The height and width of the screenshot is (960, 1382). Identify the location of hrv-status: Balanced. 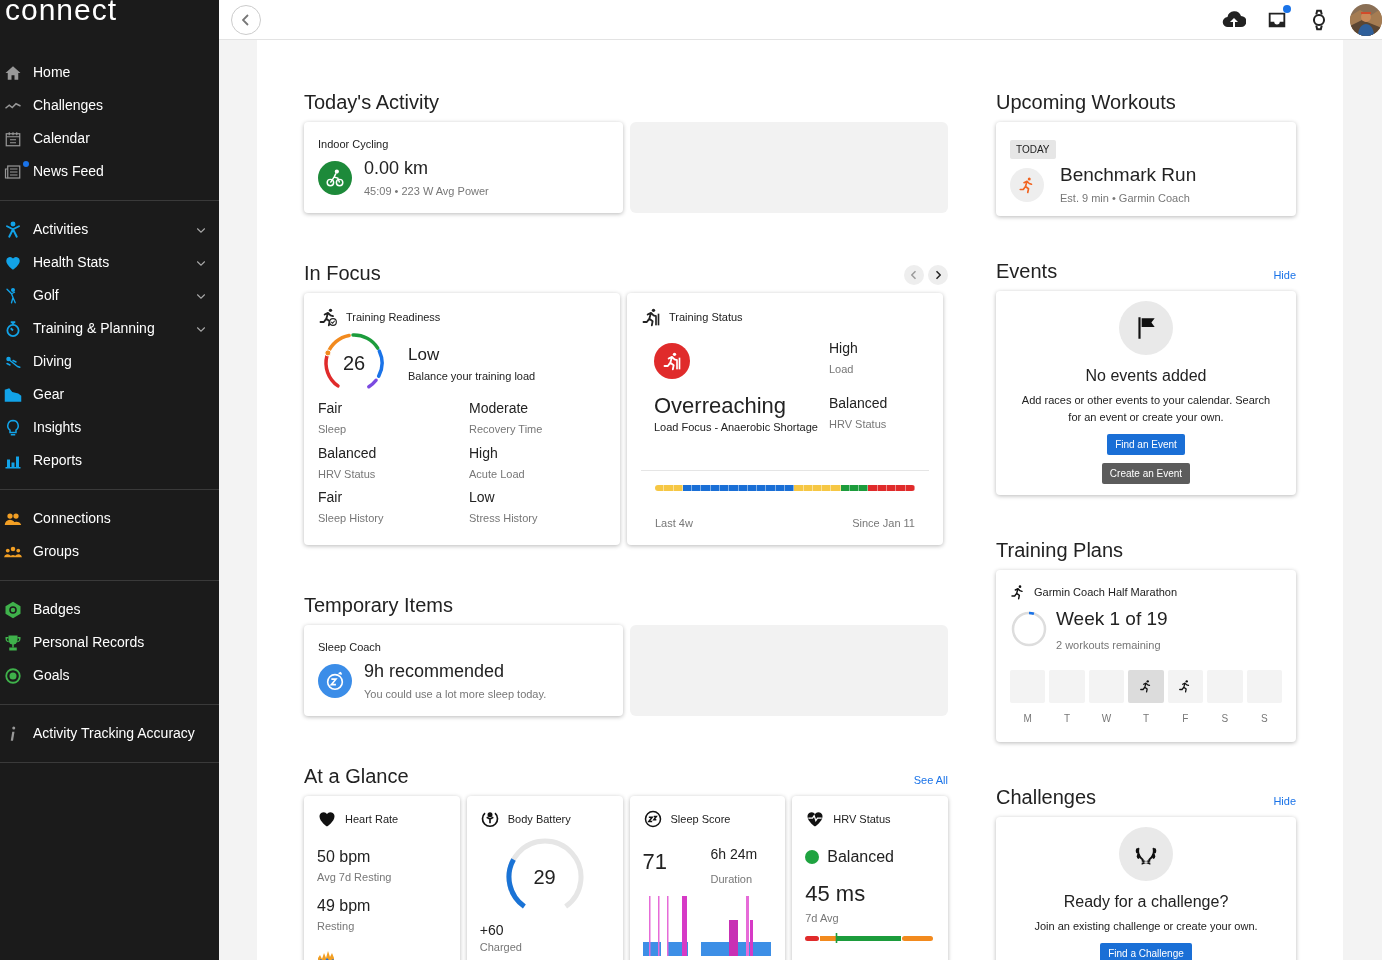
(860, 857).